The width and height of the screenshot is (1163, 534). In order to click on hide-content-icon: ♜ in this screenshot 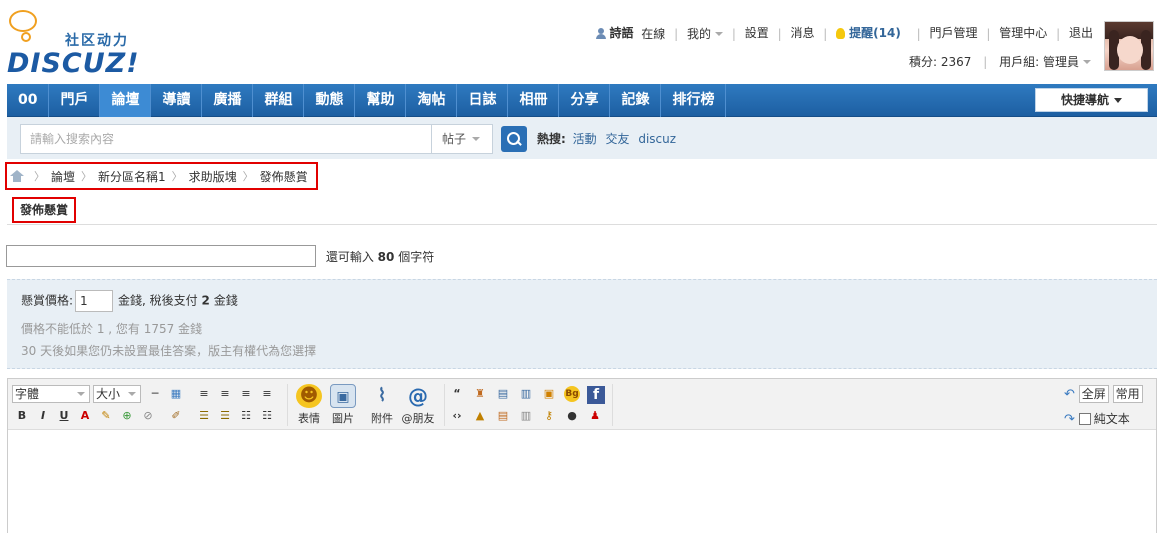, I will do `click(480, 394)`.